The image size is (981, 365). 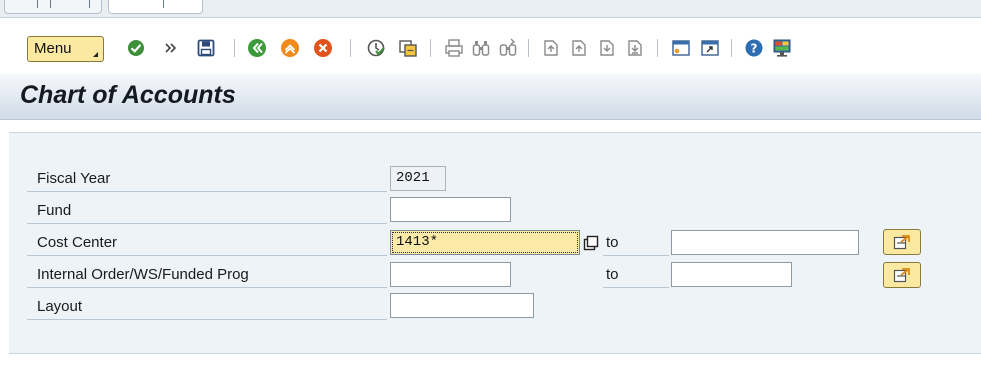 What do you see at coordinates (485, 242) in the screenshot?
I see `cost-center-from-field: 1413*` at bounding box center [485, 242].